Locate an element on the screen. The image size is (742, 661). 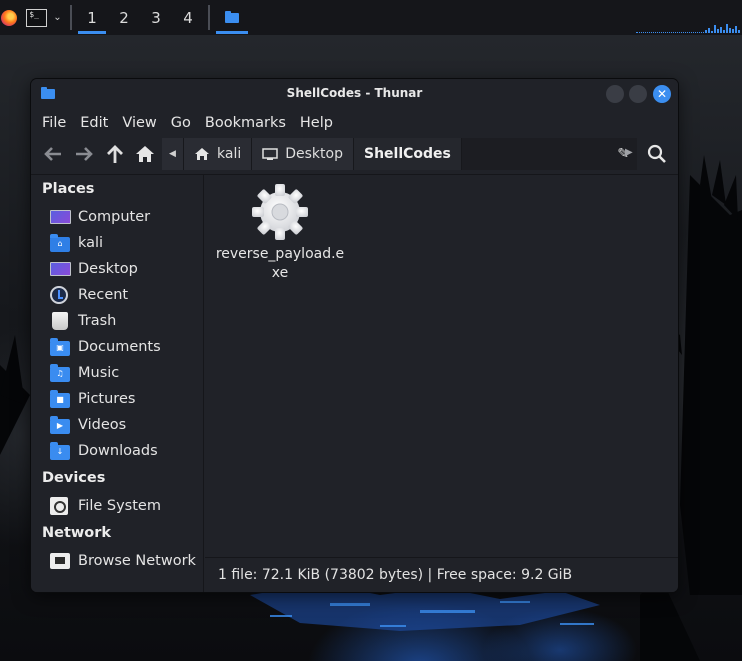
sidebar-item-label: Music is located at coordinates (99, 373).